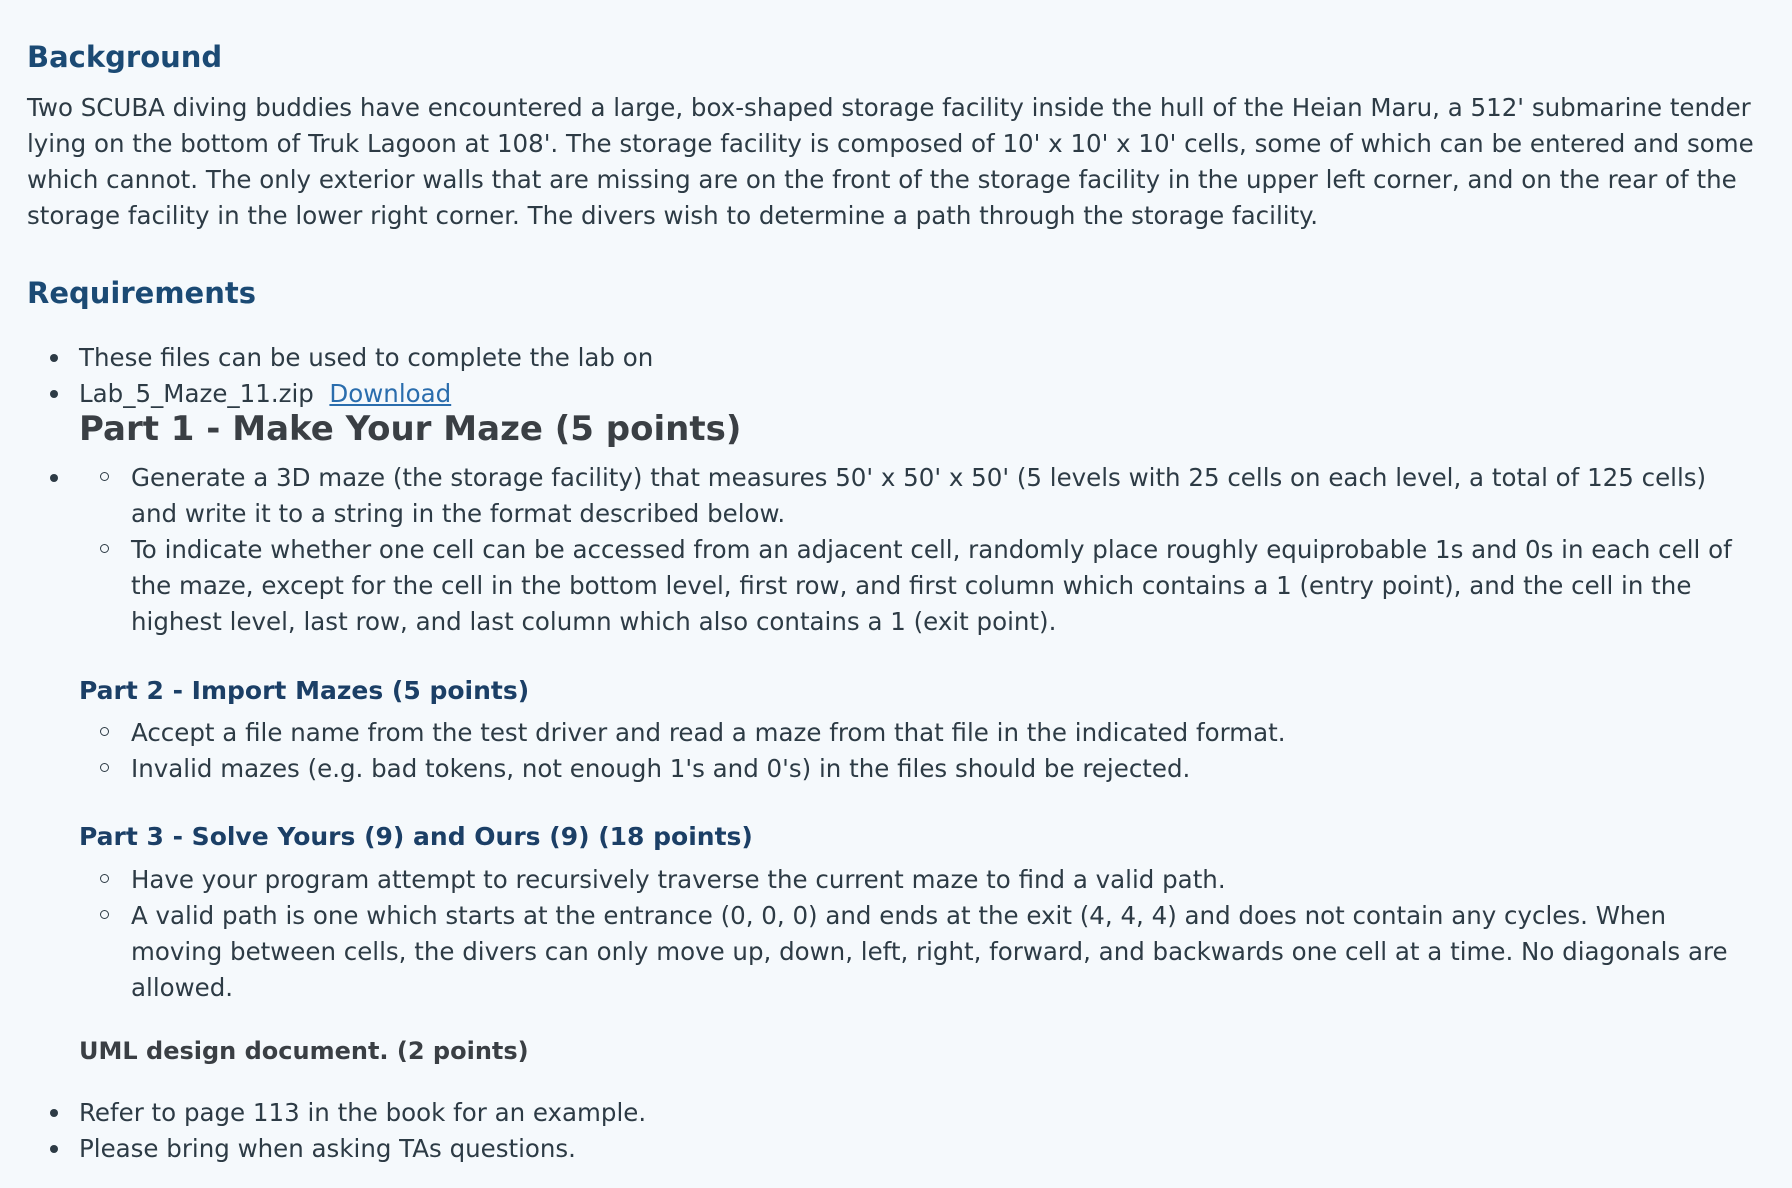 The width and height of the screenshot is (1792, 1188). I want to click on list-item: Lab_5_Maze_11.zip Download, so click(850, 394).